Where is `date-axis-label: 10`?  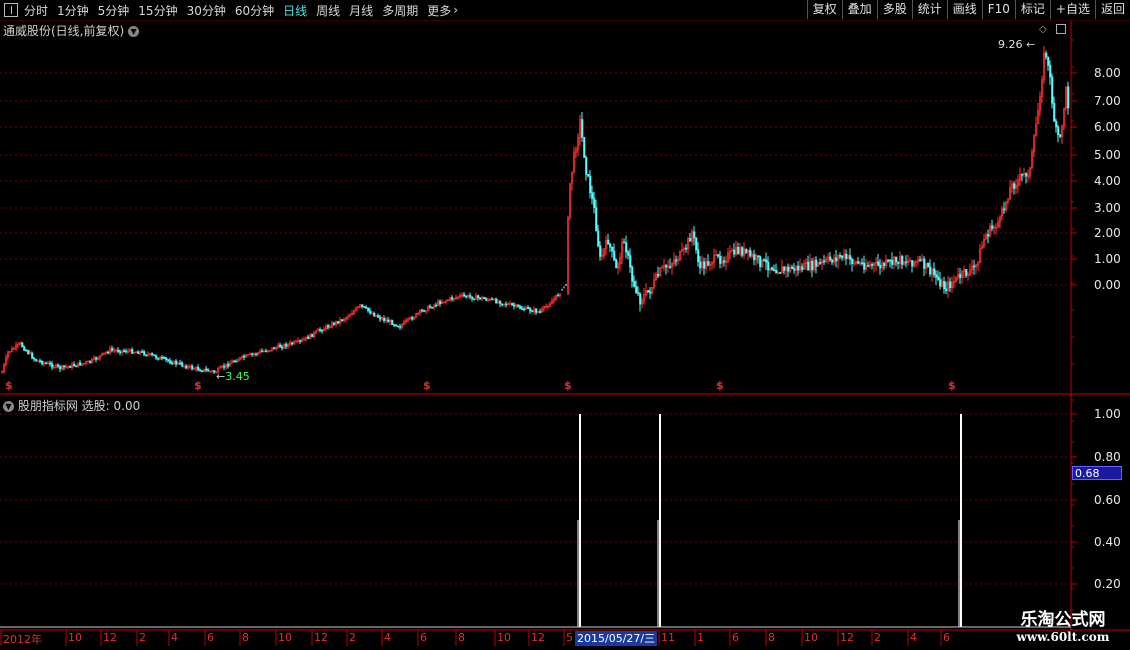
date-axis-label: 10 is located at coordinates (504, 637).